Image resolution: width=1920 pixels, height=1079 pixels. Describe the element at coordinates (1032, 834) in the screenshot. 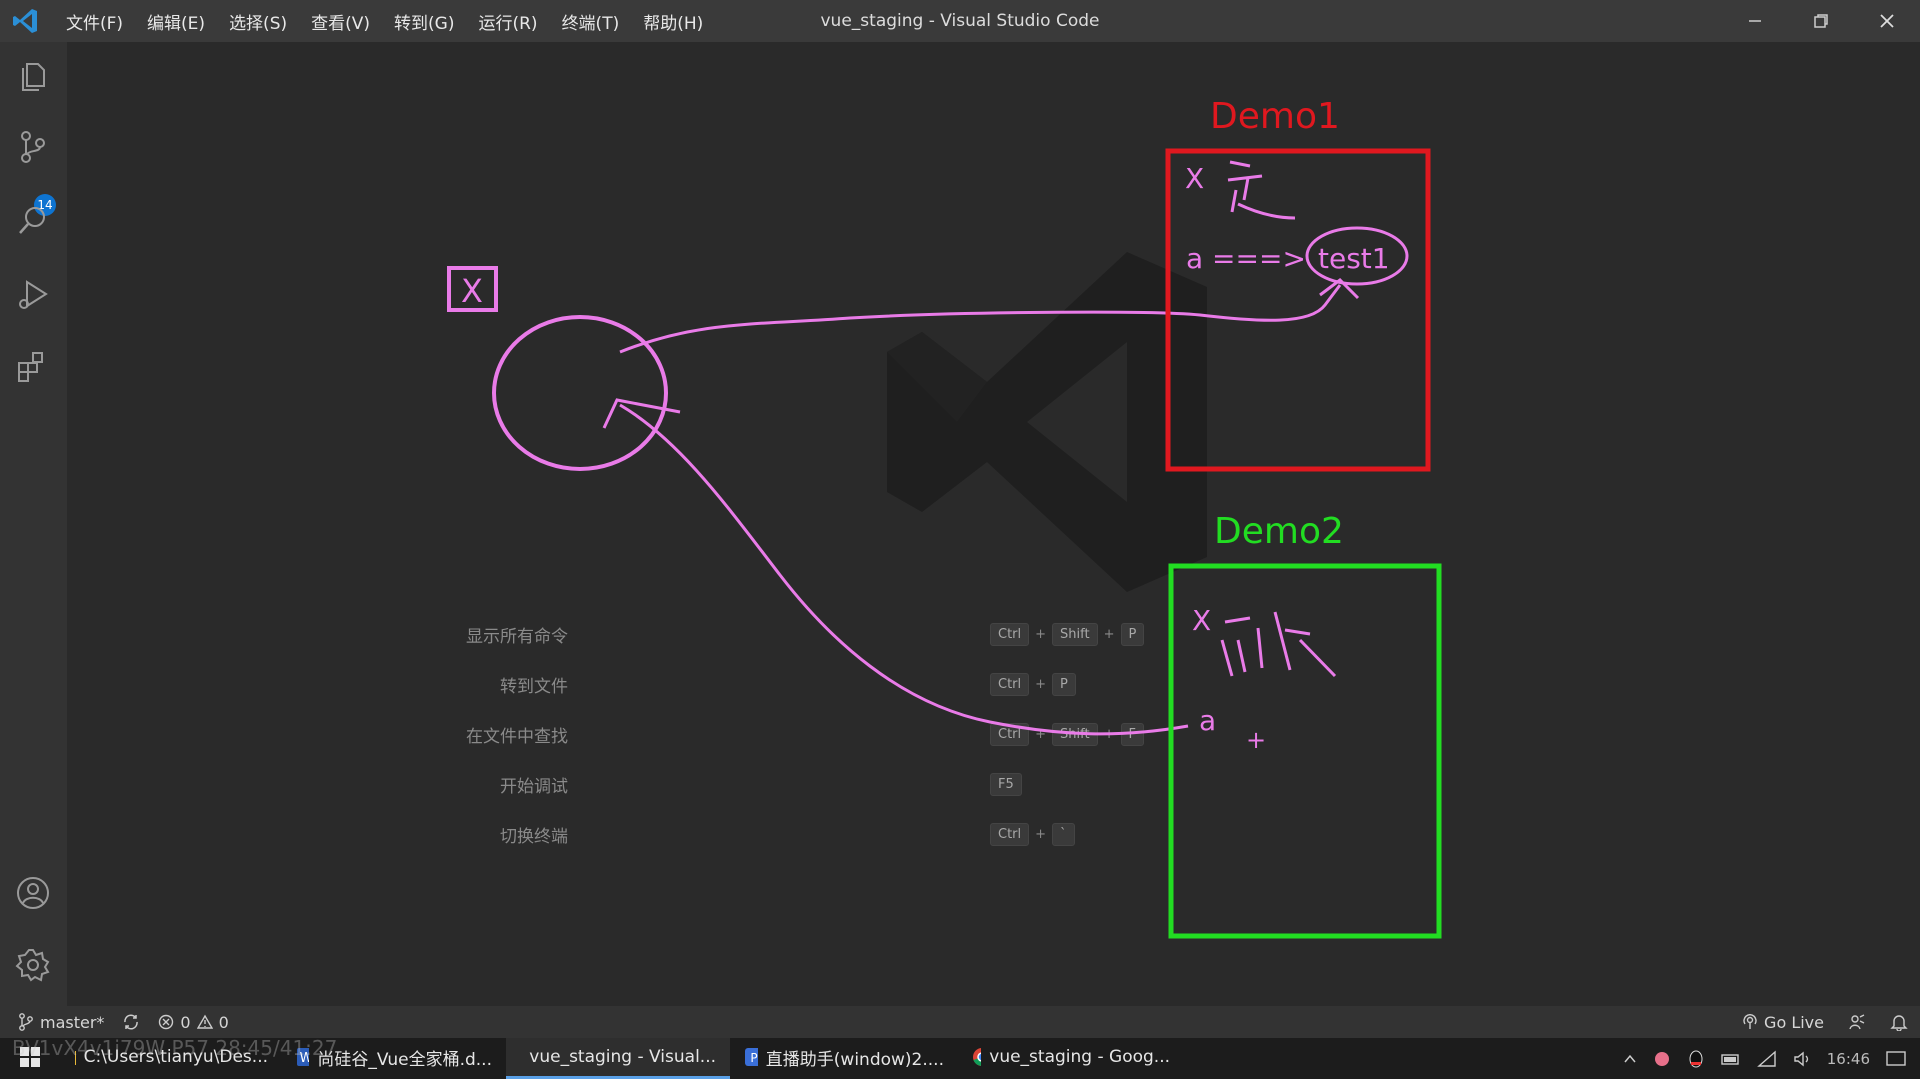

I see `shortcut-keys: Ctrl + `` at that location.